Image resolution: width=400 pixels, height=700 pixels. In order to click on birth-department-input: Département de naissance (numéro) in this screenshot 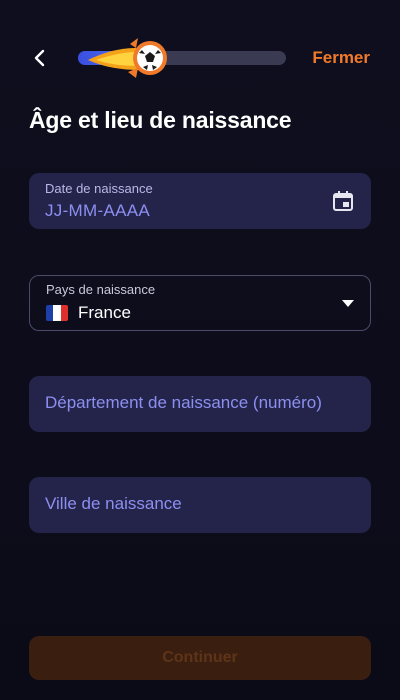, I will do `click(200, 404)`.